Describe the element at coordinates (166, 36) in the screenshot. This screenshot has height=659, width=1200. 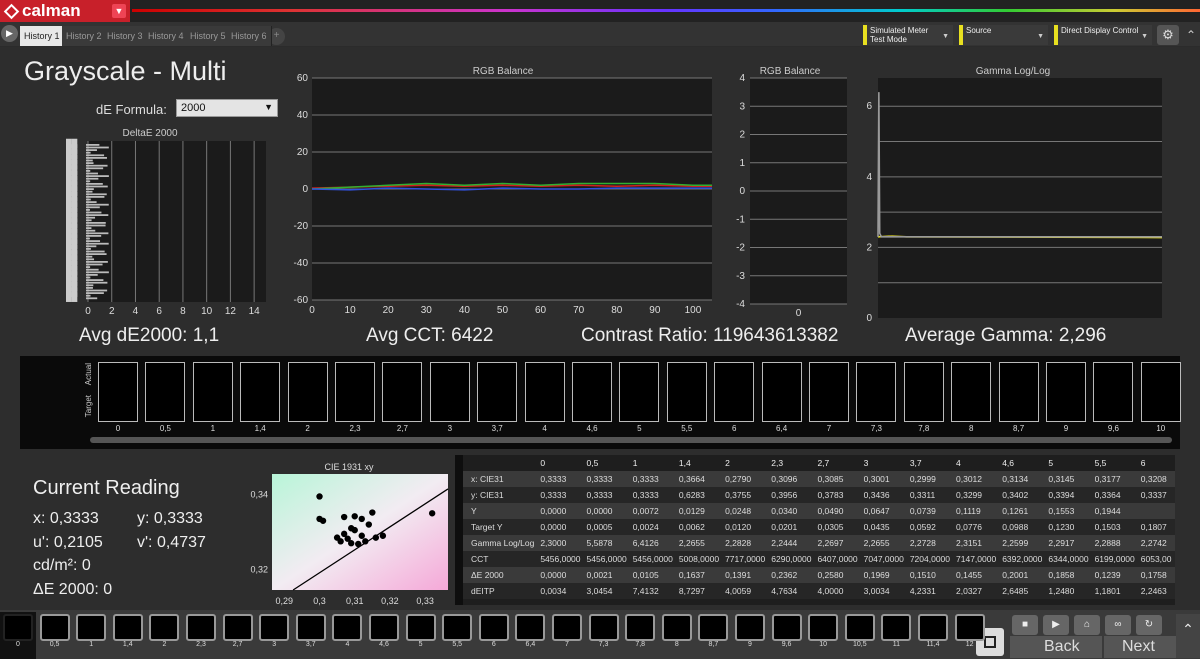
I see `tab-history-4: History 4` at that location.